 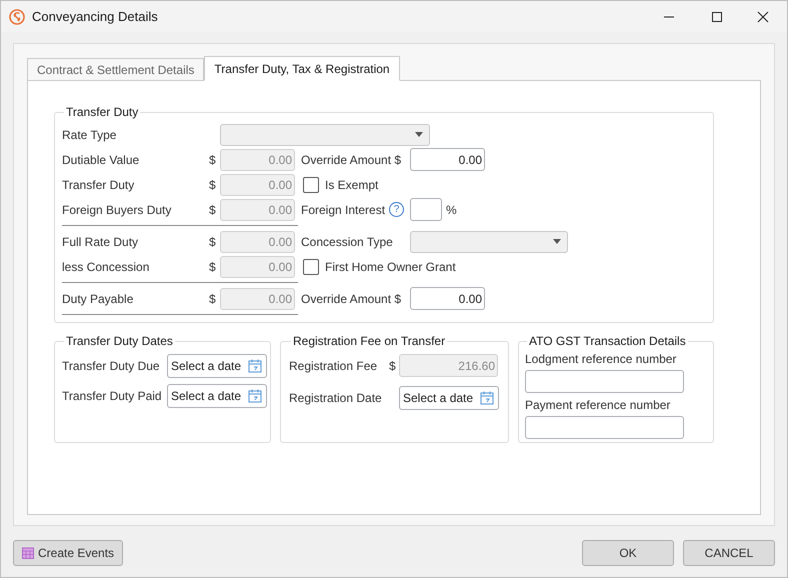 What do you see at coordinates (717, 16) in the screenshot?
I see `maximize-icon` at bounding box center [717, 16].